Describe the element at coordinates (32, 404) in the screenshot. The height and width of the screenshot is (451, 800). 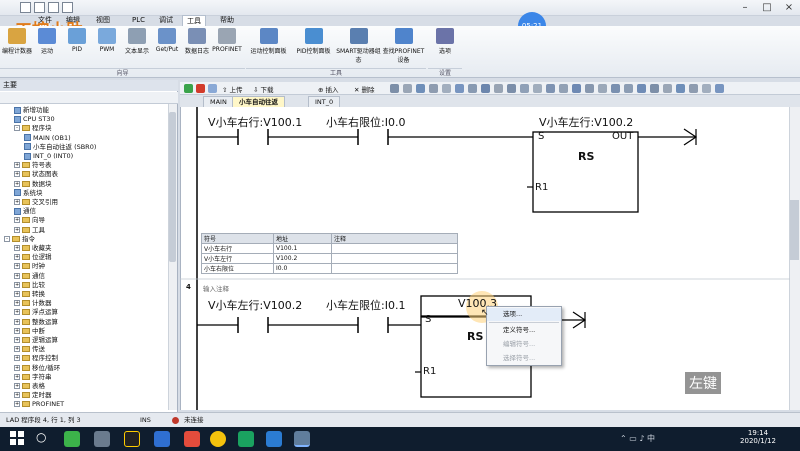
I see `tree-item: + PROFINET` at that location.